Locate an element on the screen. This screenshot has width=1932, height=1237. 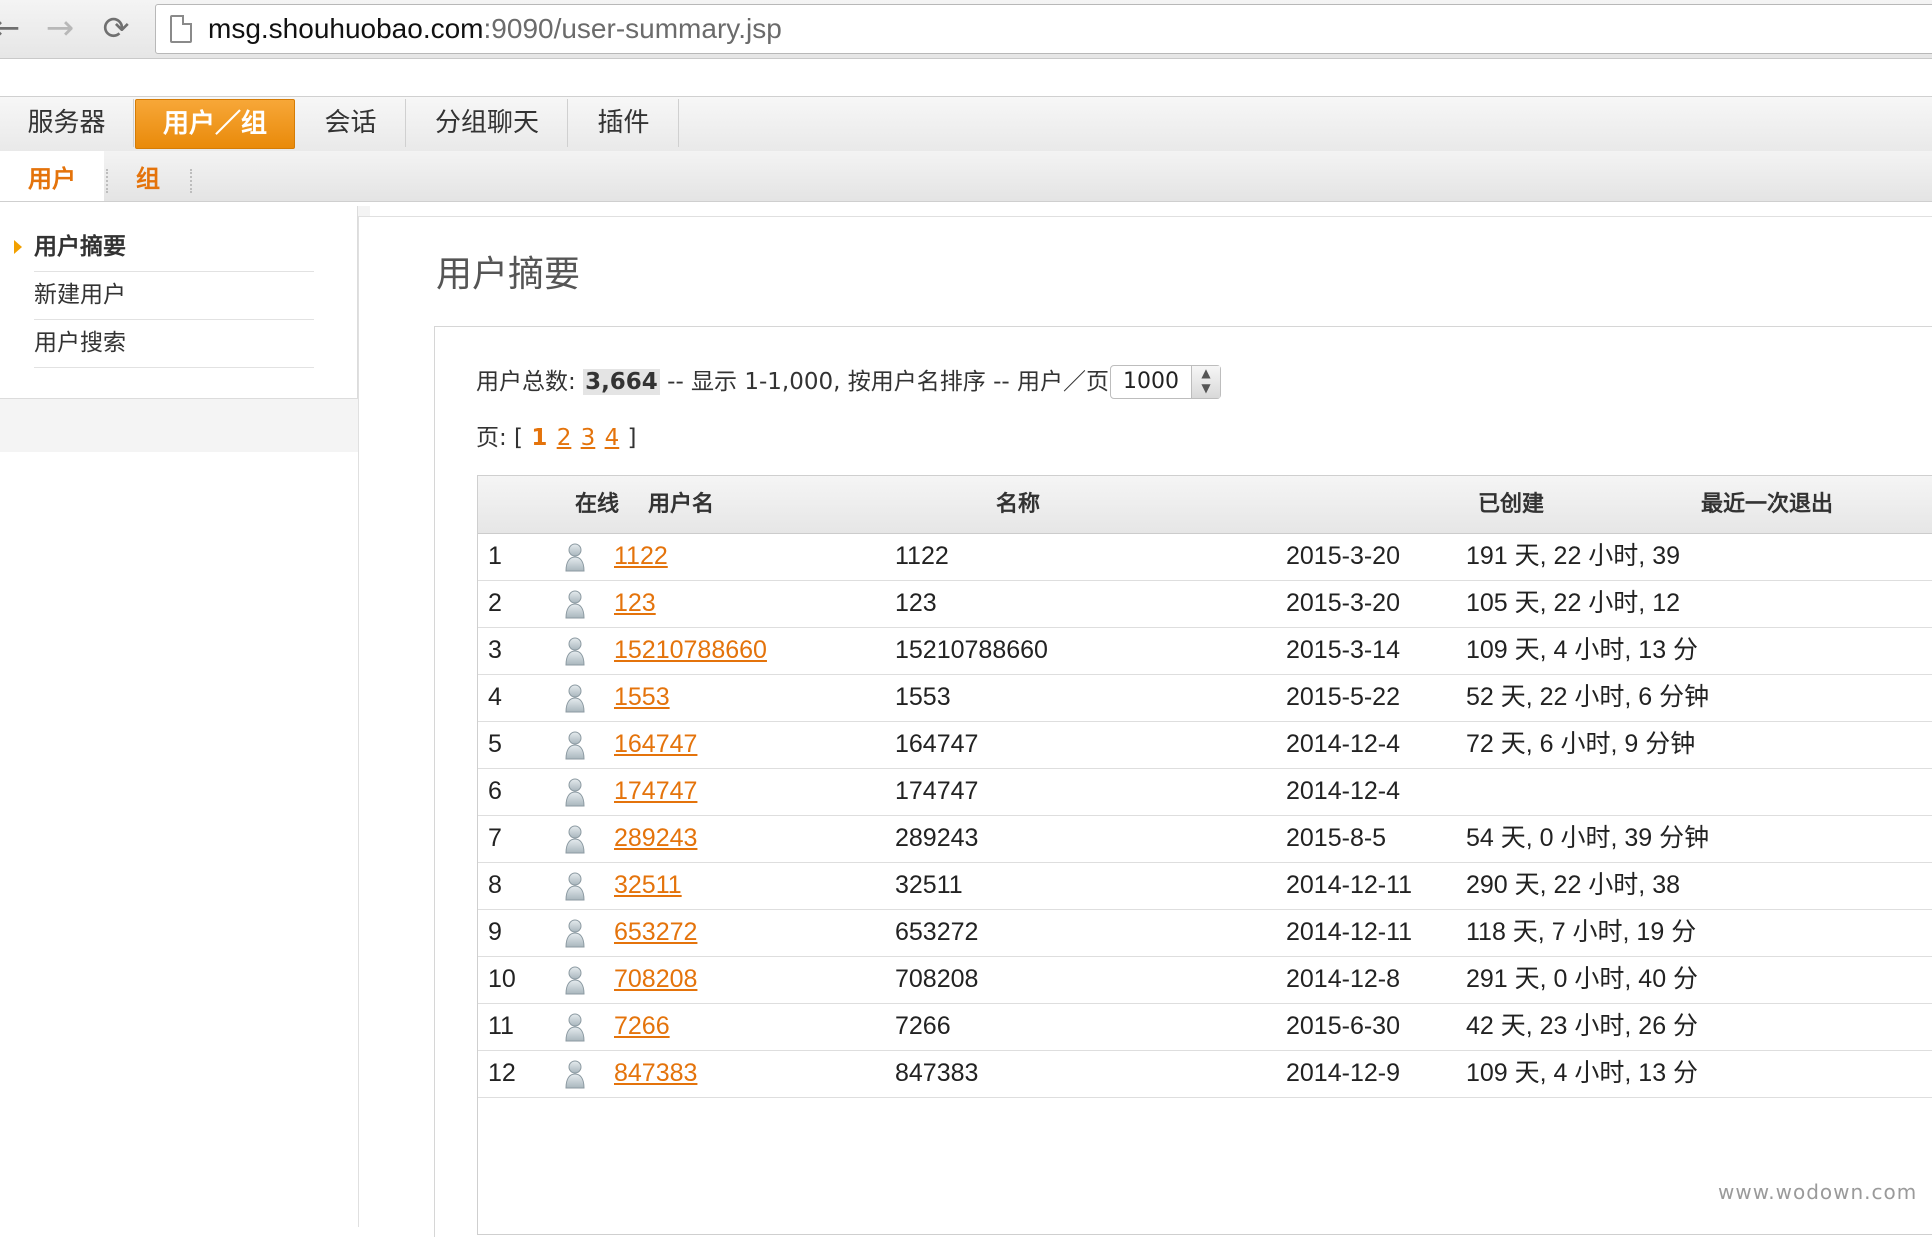
row-number: 8 is located at coordinates (495, 885).